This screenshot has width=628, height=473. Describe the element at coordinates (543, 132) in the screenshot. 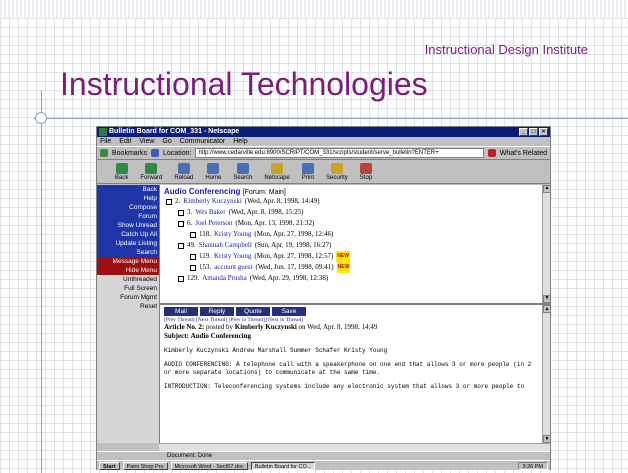

I see `close-icon: ×` at that location.